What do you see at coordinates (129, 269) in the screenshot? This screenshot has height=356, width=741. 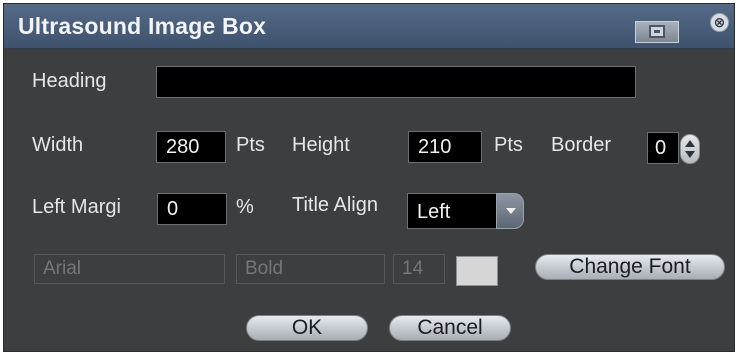 I see `font-family-field: Arial` at bounding box center [129, 269].